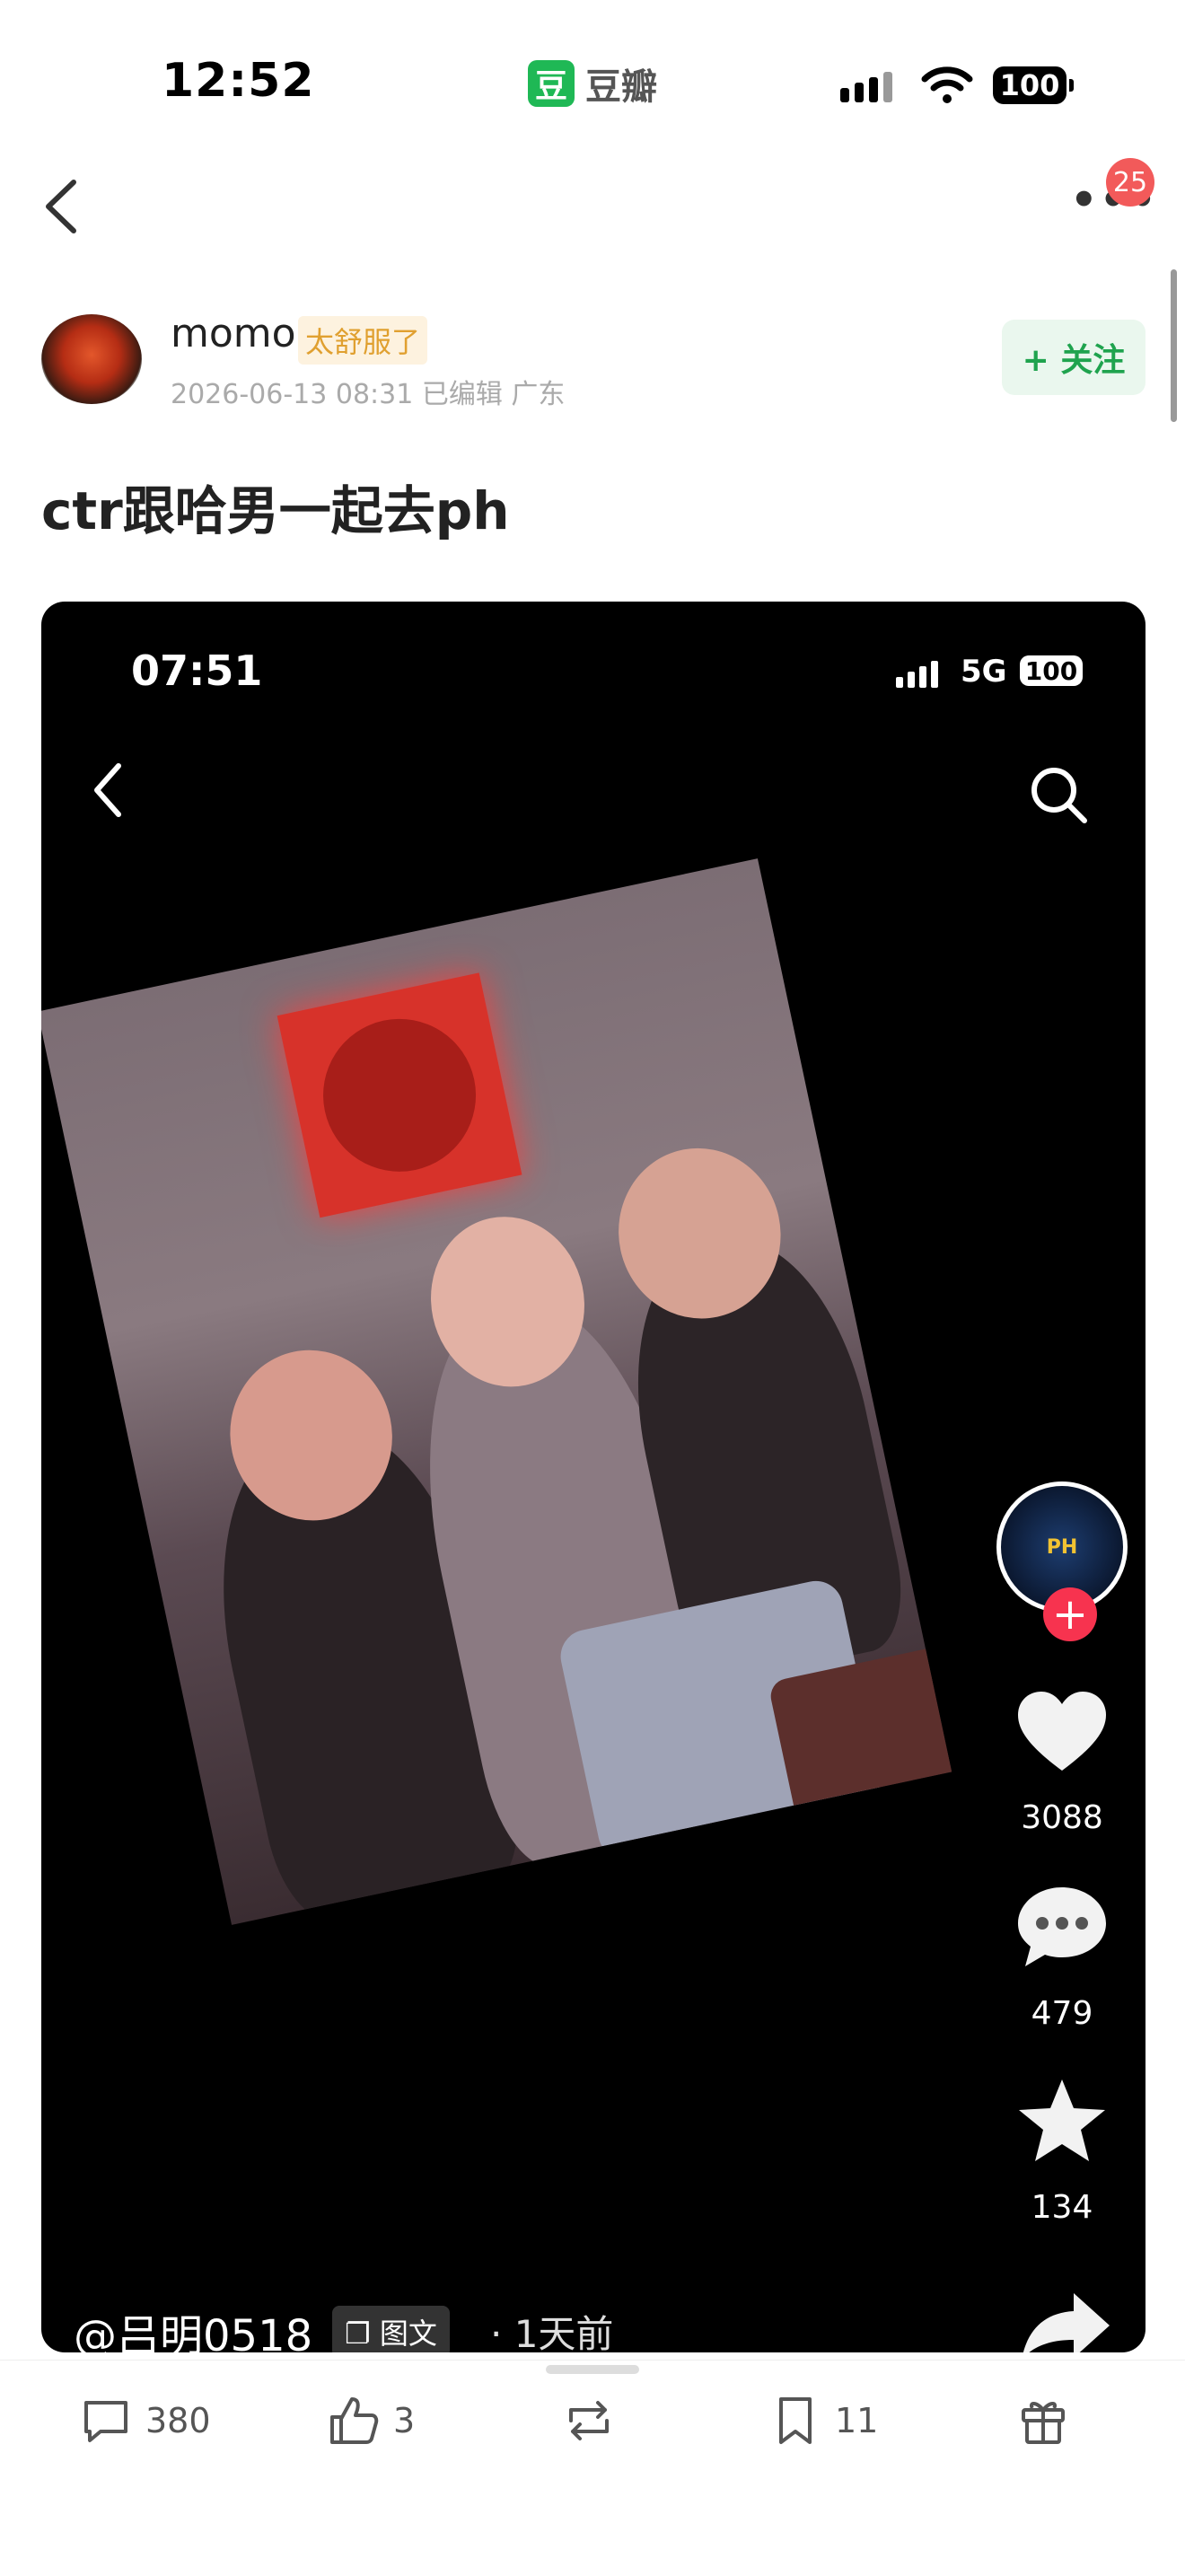  What do you see at coordinates (592, 2369) in the screenshot?
I see `drag-handle` at bounding box center [592, 2369].